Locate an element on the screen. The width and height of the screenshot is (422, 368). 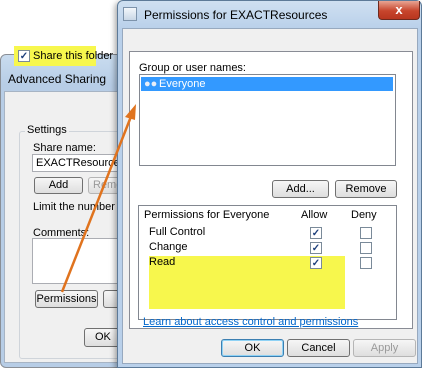
permissions-for-label: Permissions for Everyone is located at coordinates (207, 215).